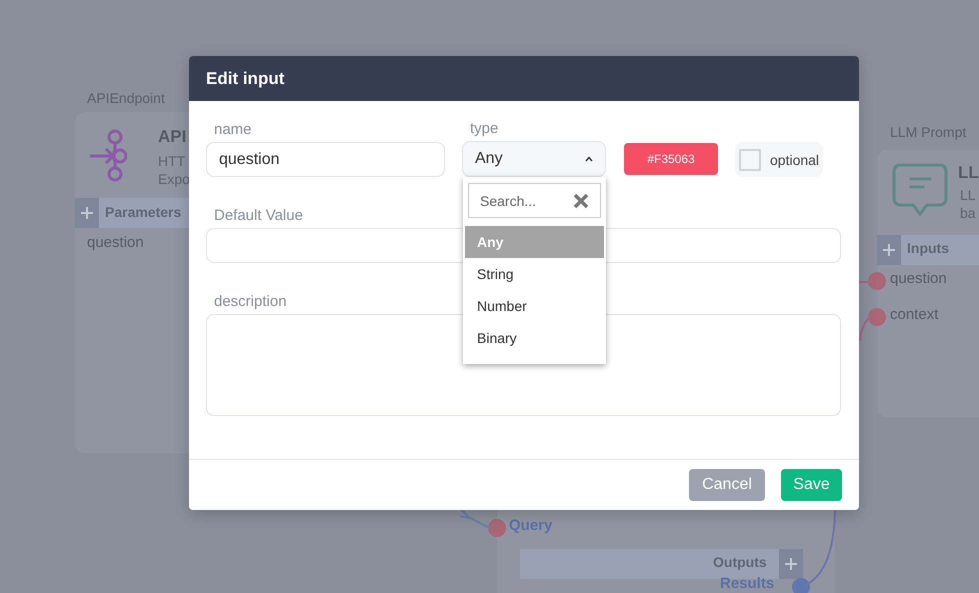  Describe the element at coordinates (779, 159) in the screenshot. I see `optional-checkbox: optional` at that location.